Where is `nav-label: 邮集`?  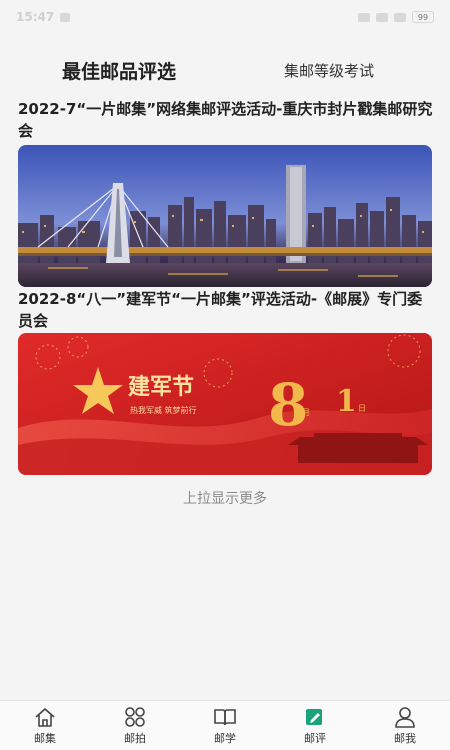 nav-label: 邮集 is located at coordinates (45, 738).